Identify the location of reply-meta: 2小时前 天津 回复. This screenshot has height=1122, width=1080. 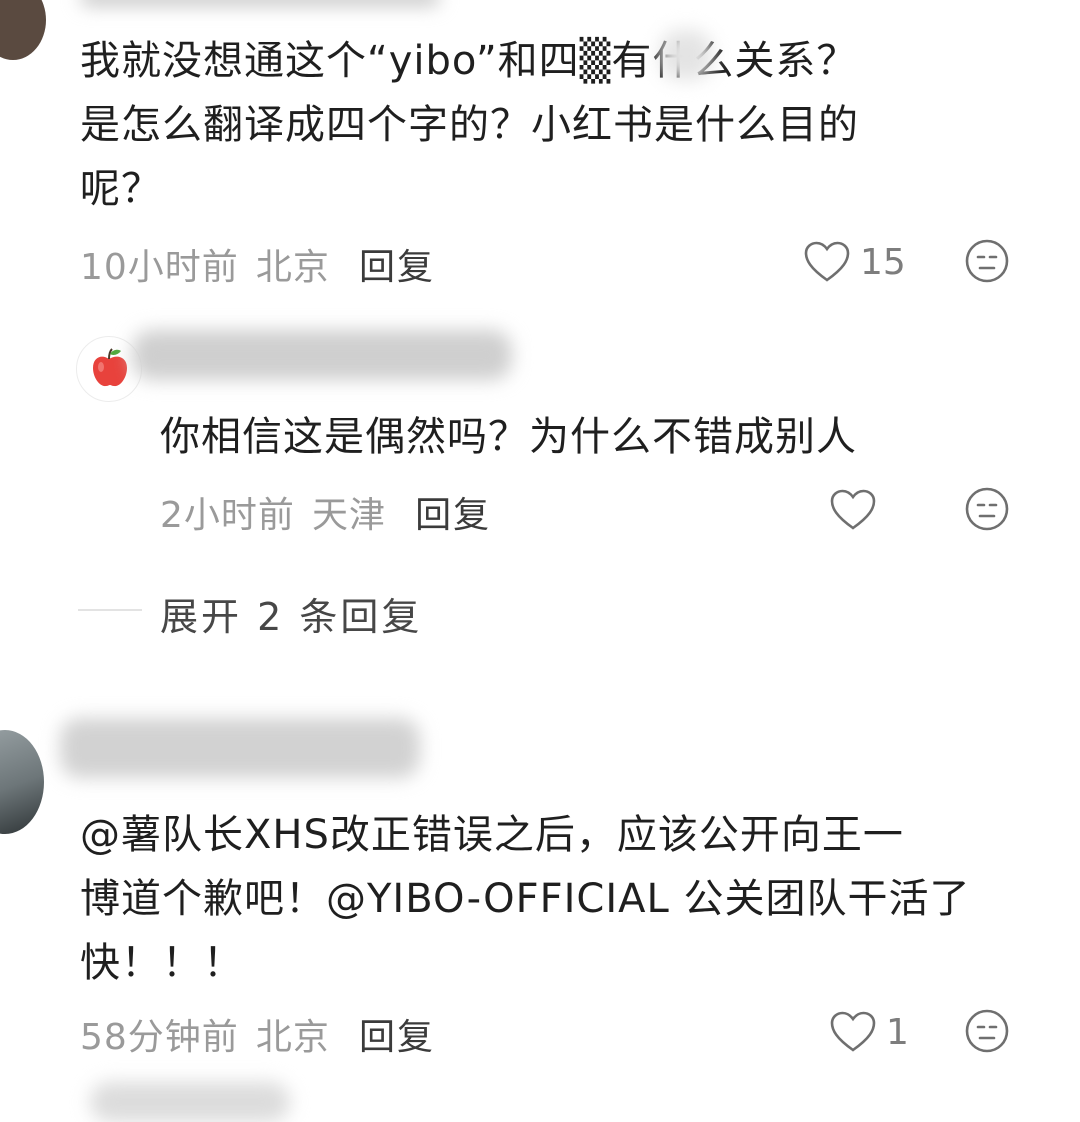
(325, 511).